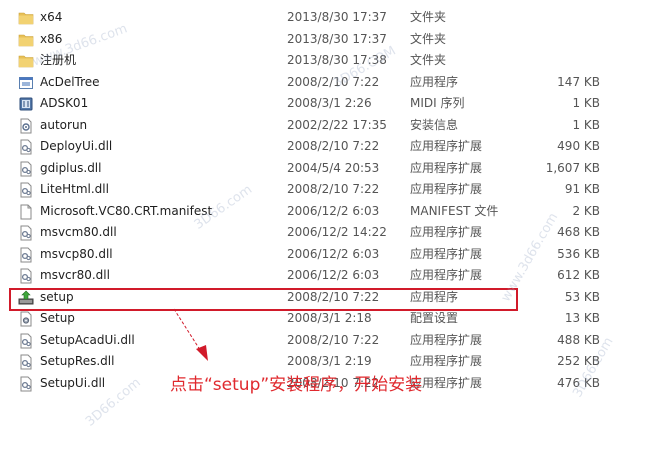 The height and width of the screenshot is (452, 650). I want to click on file-name: 注册机, so click(58, 60).